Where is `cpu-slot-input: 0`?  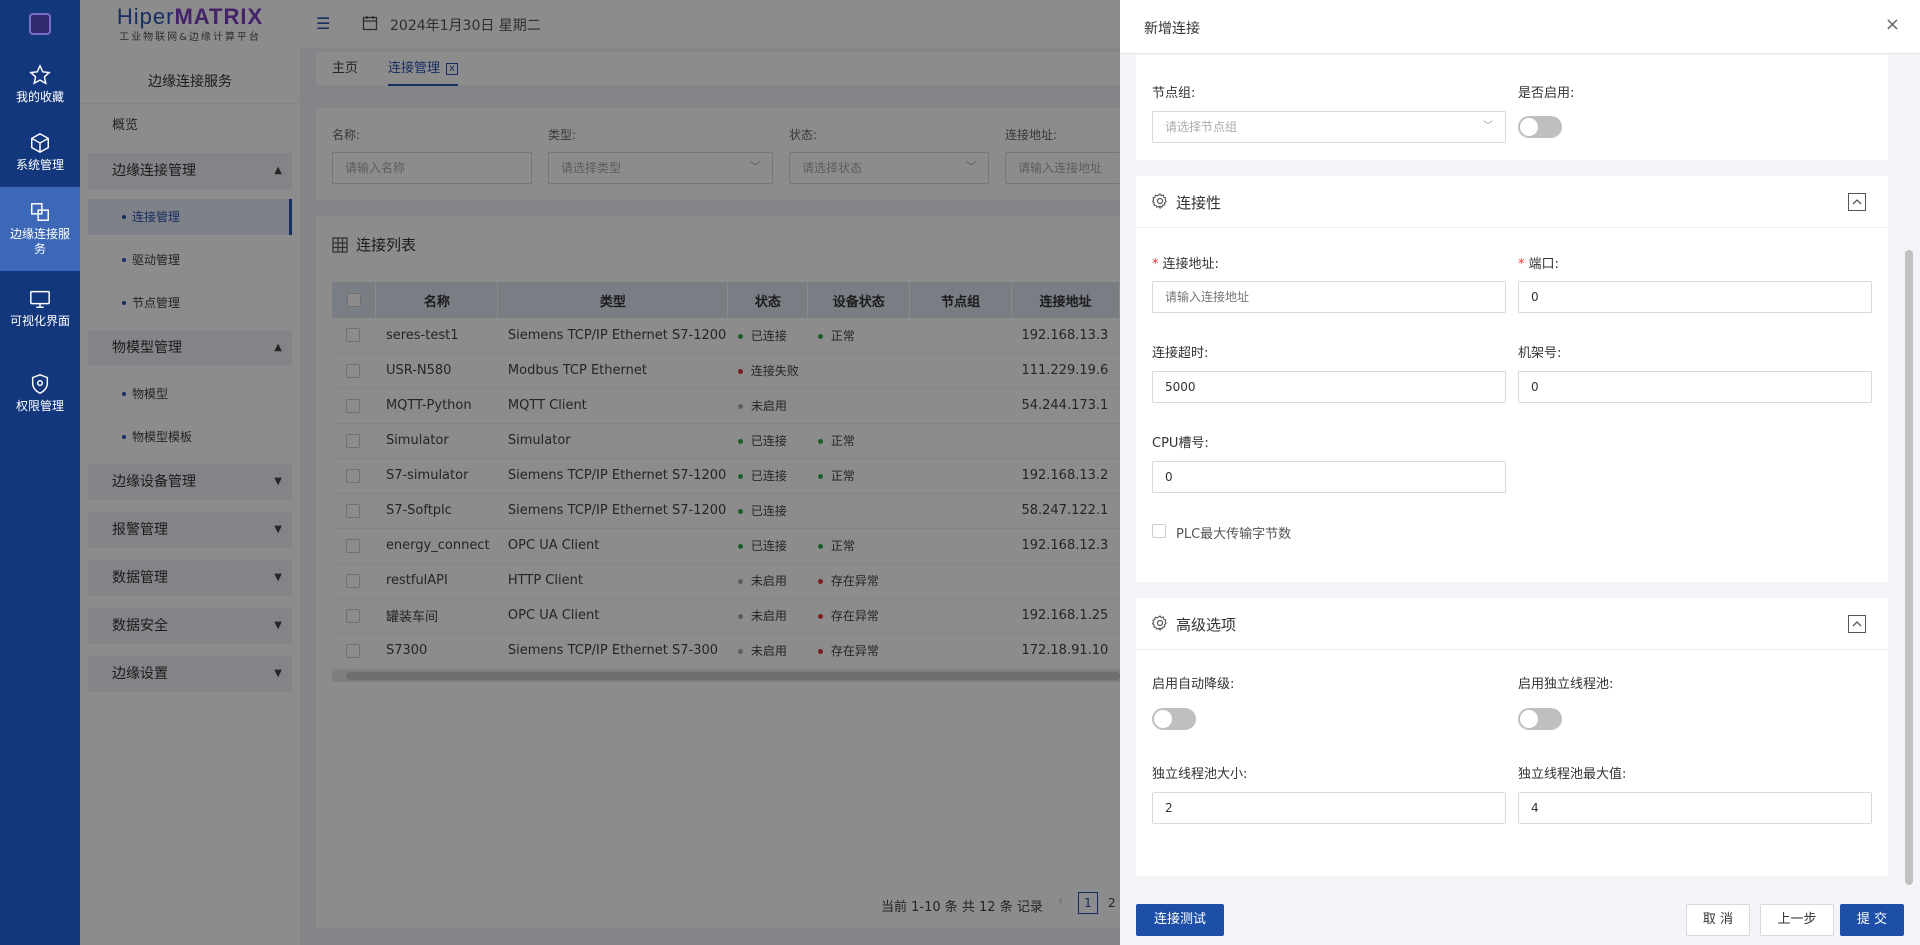
cpu-slot-input: 0 is located at coordinates (1329, 477).